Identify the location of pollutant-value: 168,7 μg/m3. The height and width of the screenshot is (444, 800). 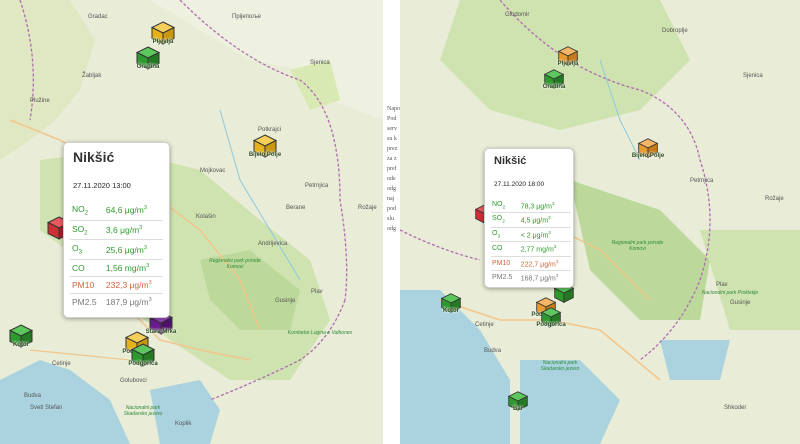
(545, 277).